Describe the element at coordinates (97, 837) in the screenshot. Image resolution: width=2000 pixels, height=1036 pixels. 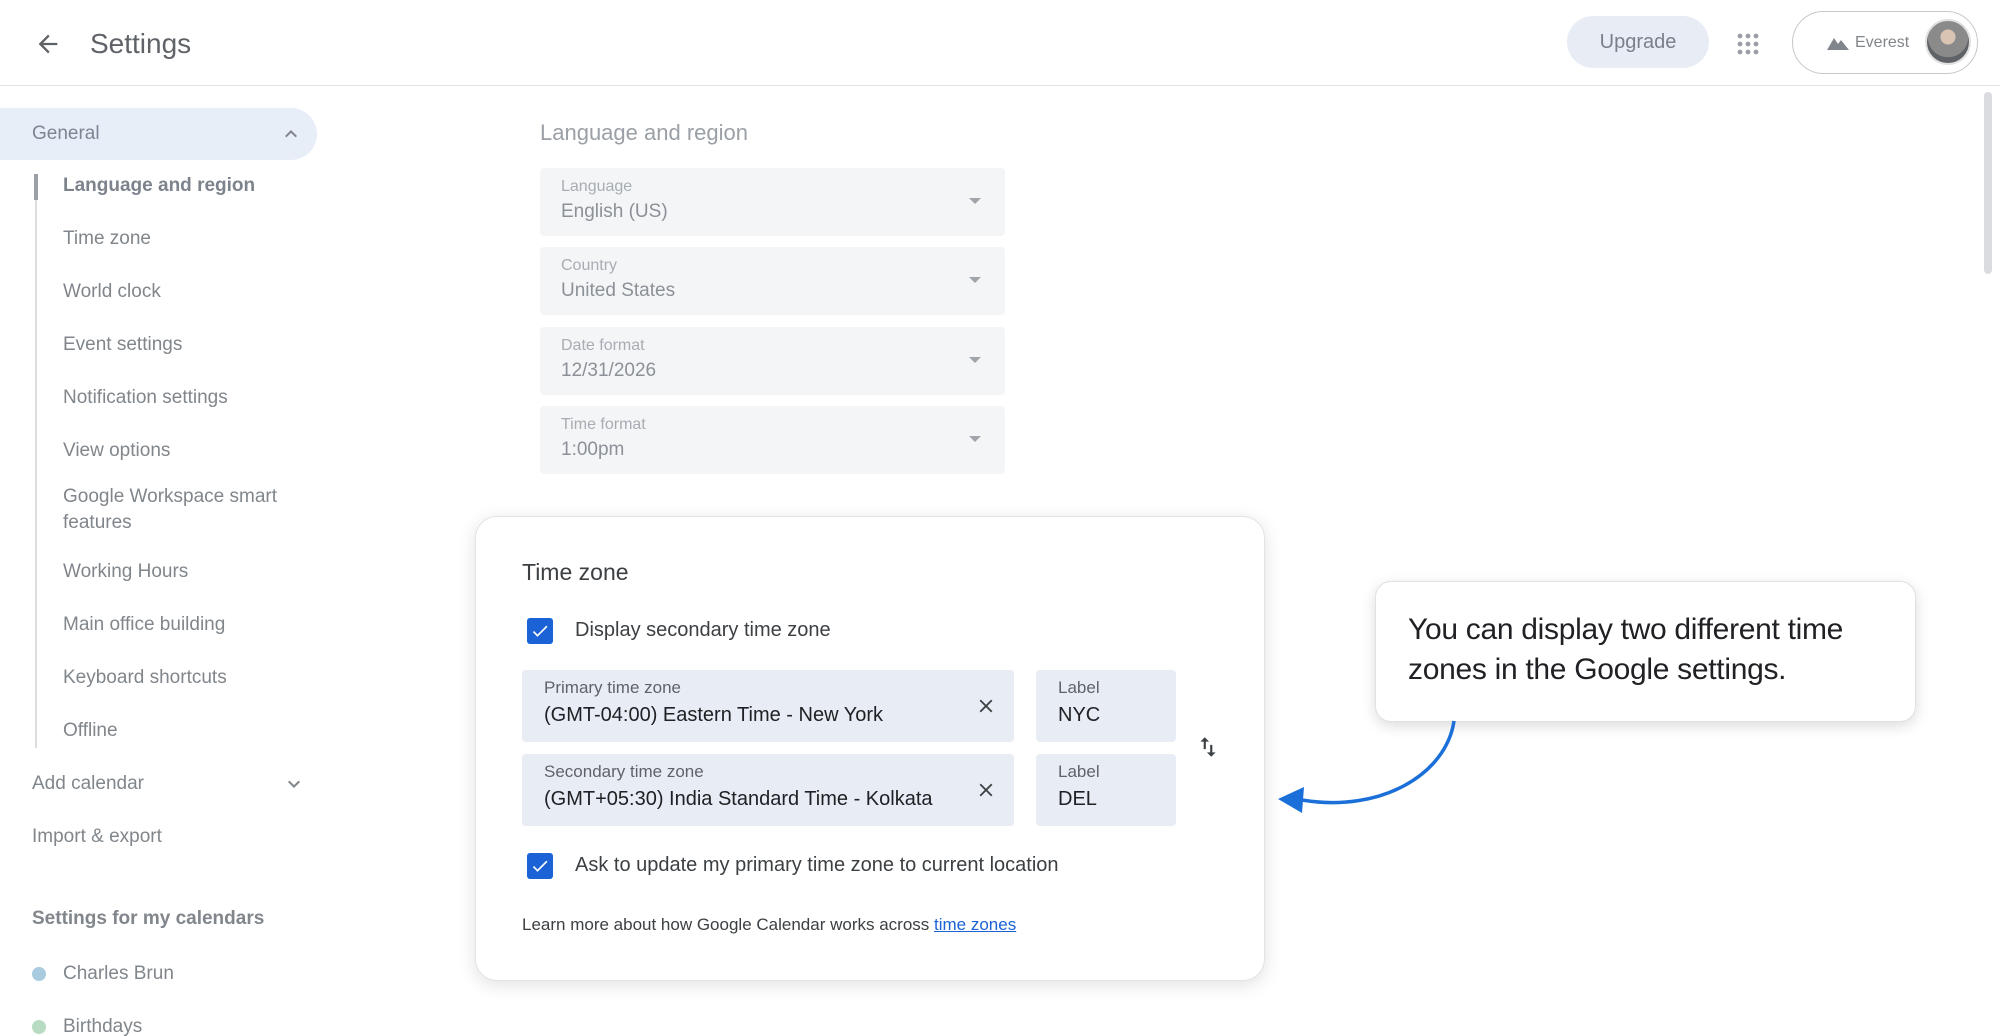
I see `nav-import-export: Import & export` at that location.